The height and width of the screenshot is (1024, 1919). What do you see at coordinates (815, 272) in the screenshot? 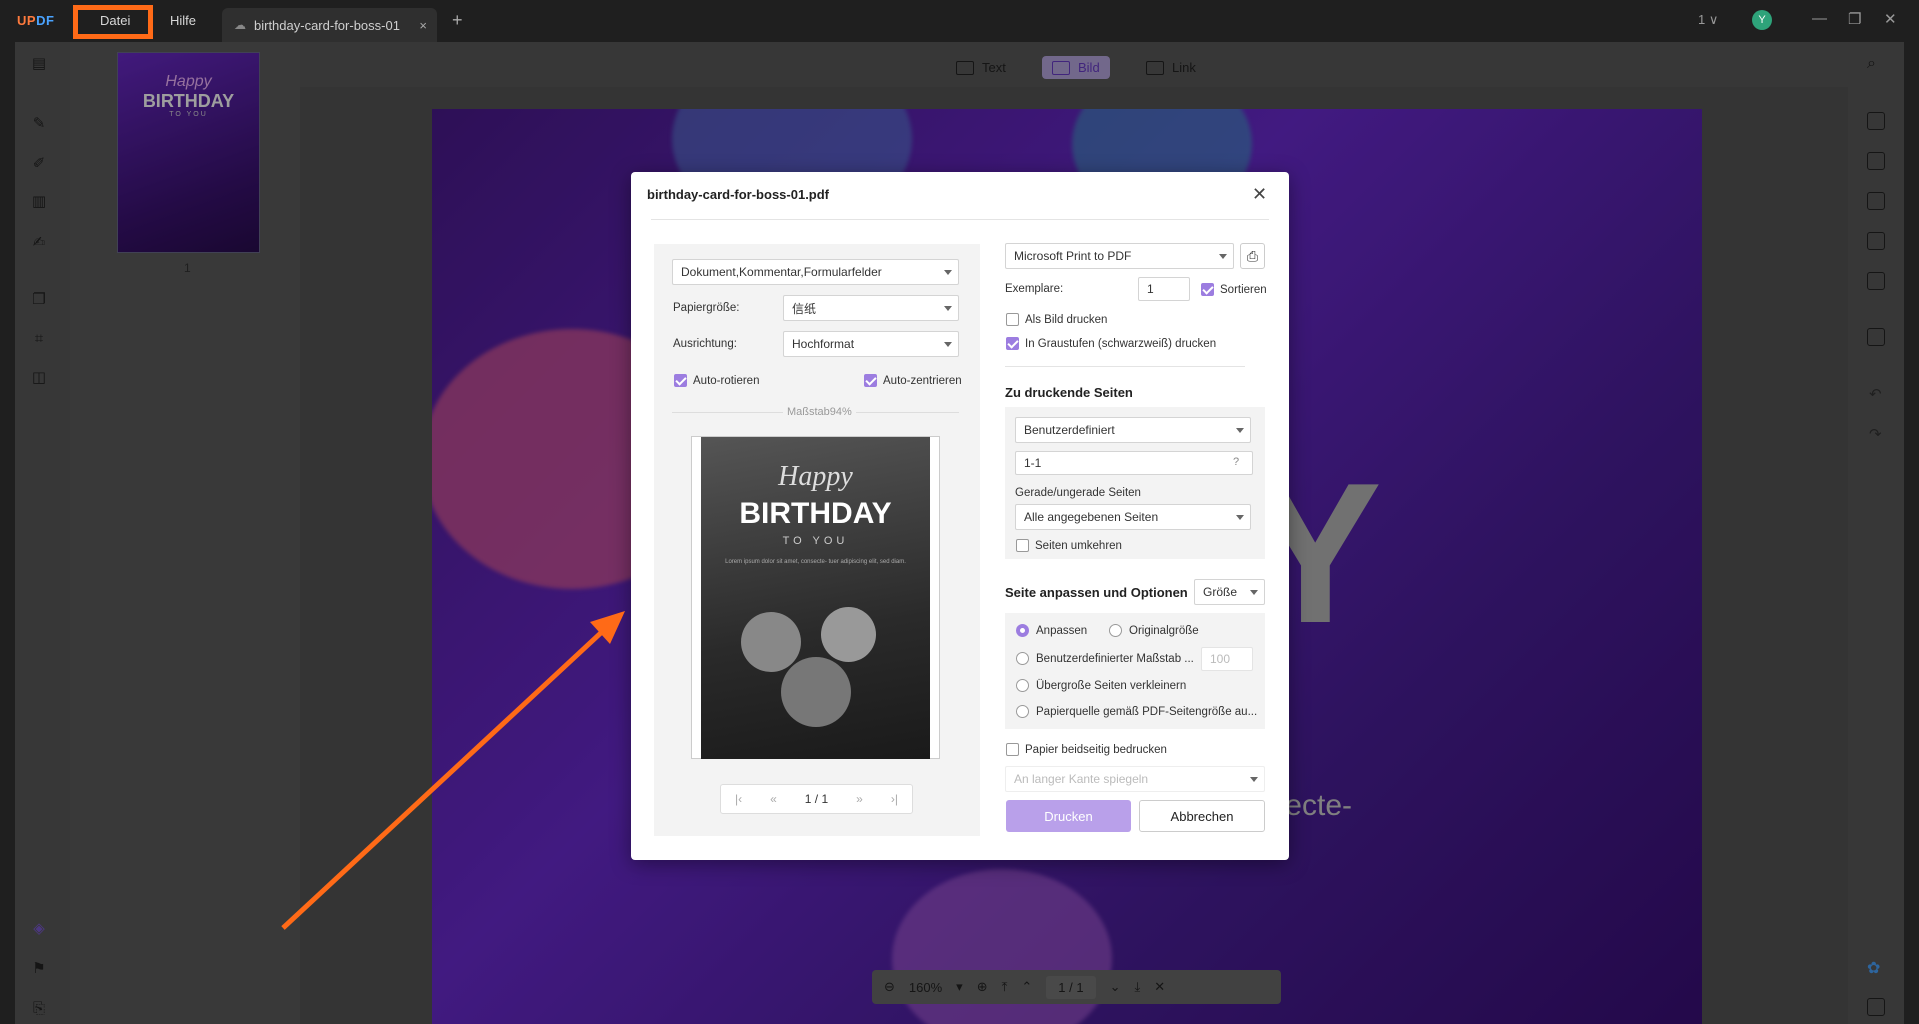
I see `content-select: Dokument,Kommentar,Formularfelder` at bounding box center [815, 272].